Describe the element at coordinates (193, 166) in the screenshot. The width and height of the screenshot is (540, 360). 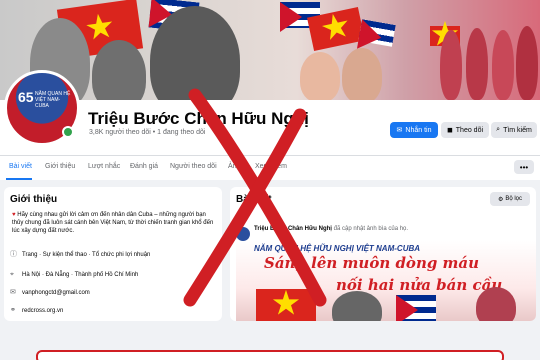
I see `tab-followers: Người theo dõi` at that location.